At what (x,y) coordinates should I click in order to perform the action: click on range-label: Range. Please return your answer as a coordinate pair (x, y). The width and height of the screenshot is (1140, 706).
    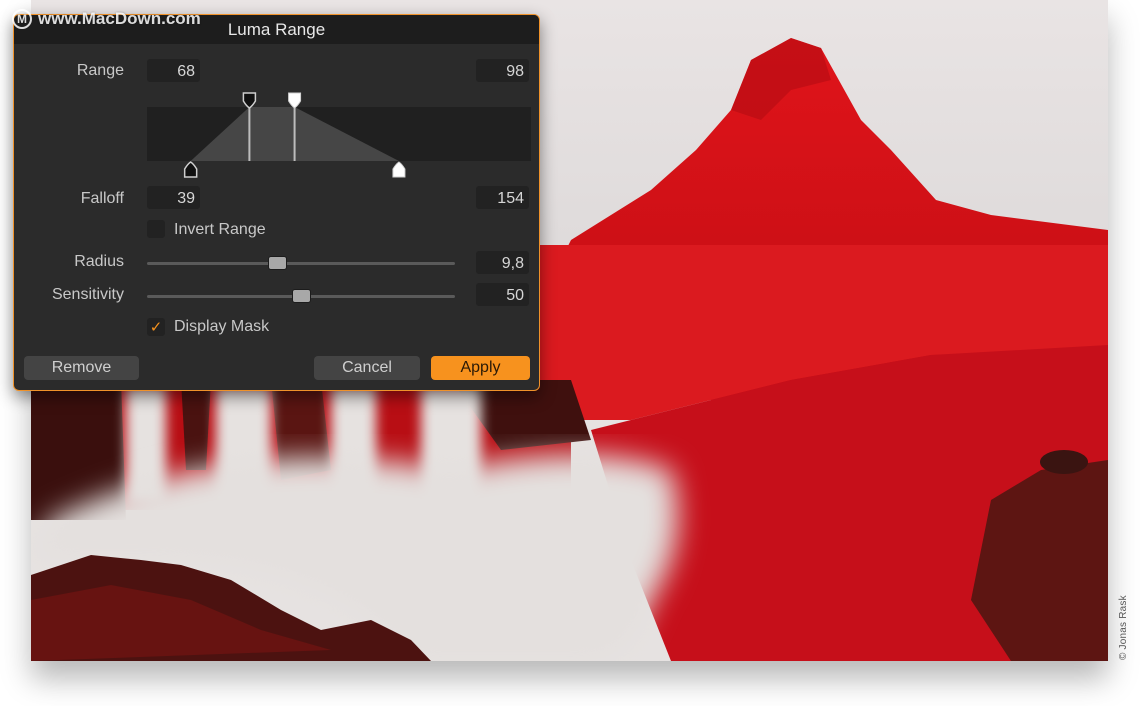
    Looking at the image, I should click on (100, 70).